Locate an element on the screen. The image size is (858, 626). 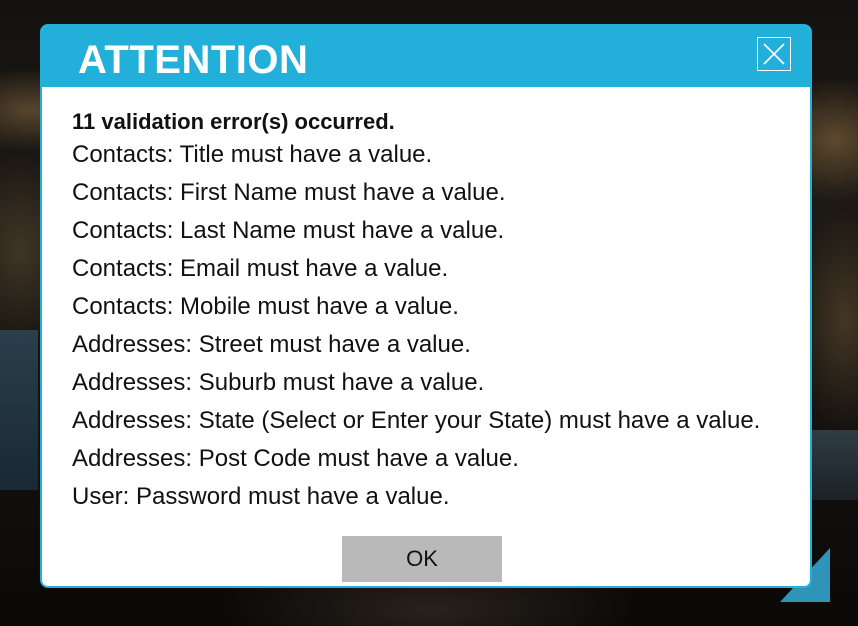
error-message: Addresses: Post Code must have a value. is located at coordinates (295, 458).